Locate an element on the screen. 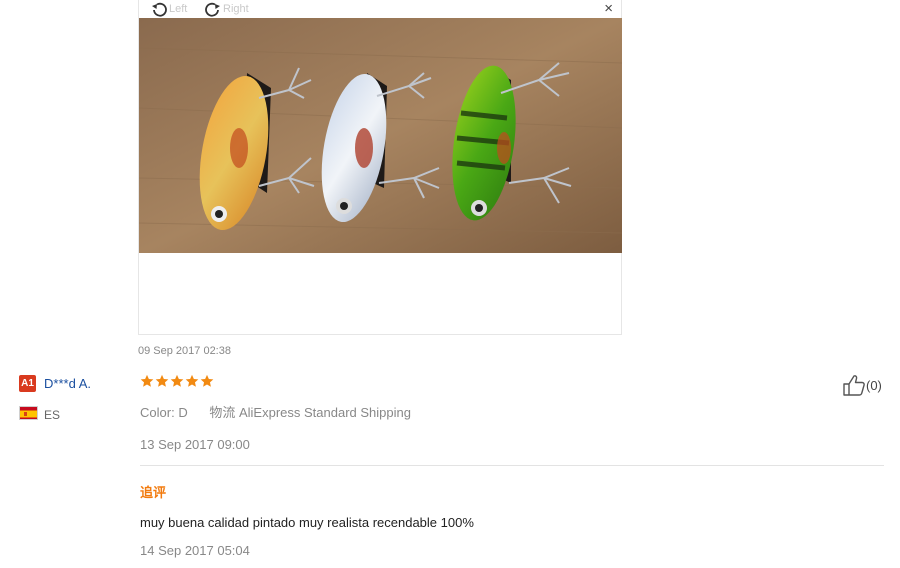 The height and width of the screenshot is (568, 900). photo-date: 09 Sep 2017 02:38 is located at coordinates (184, 351).